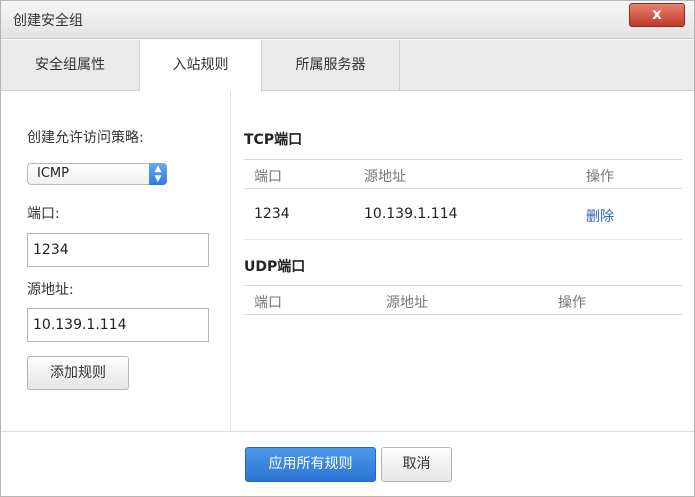  Describe the element at coordinates (273, 140) in the screenshot. I see `tcp-section-title: TCP端口` at that location.